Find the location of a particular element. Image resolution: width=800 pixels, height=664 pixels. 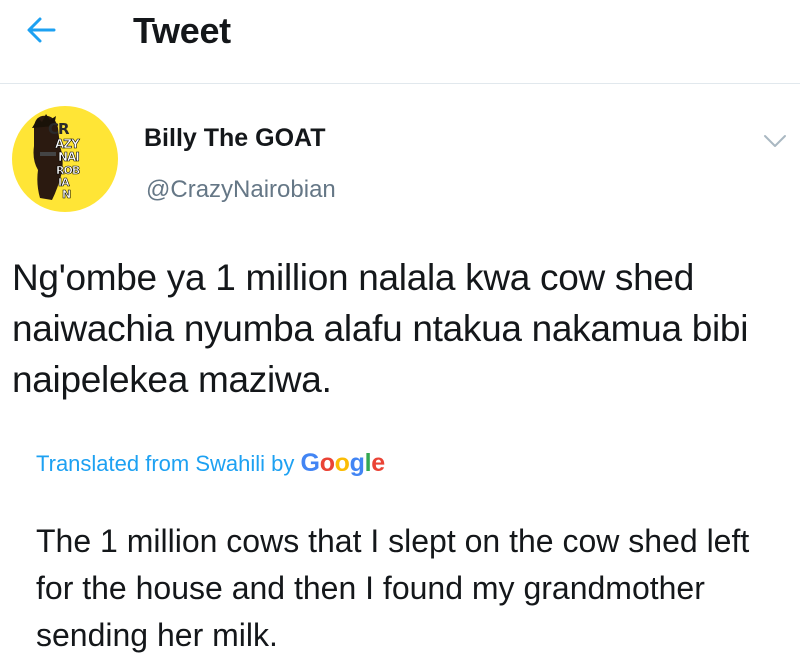

chevron-down-icon is located at coordinates (775, 141).